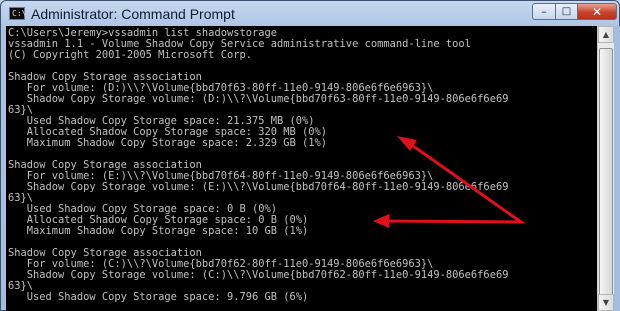 The width and height of the screenshot is (620, 311). I want to click on scroll-down-button: ▼, so click(606, 302).